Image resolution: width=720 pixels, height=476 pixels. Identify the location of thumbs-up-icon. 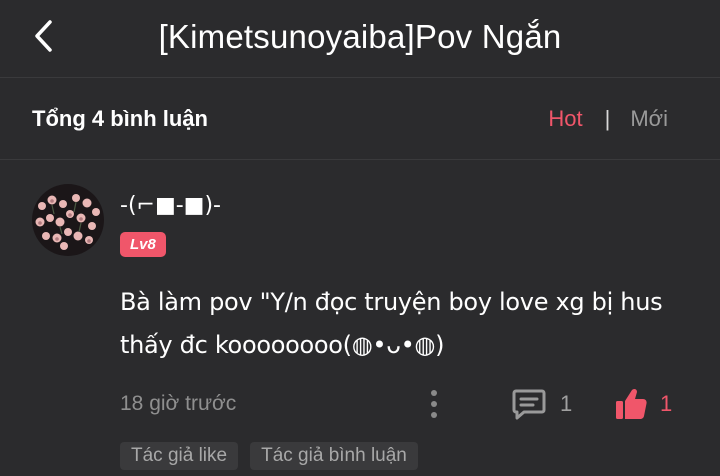
(631, 403).